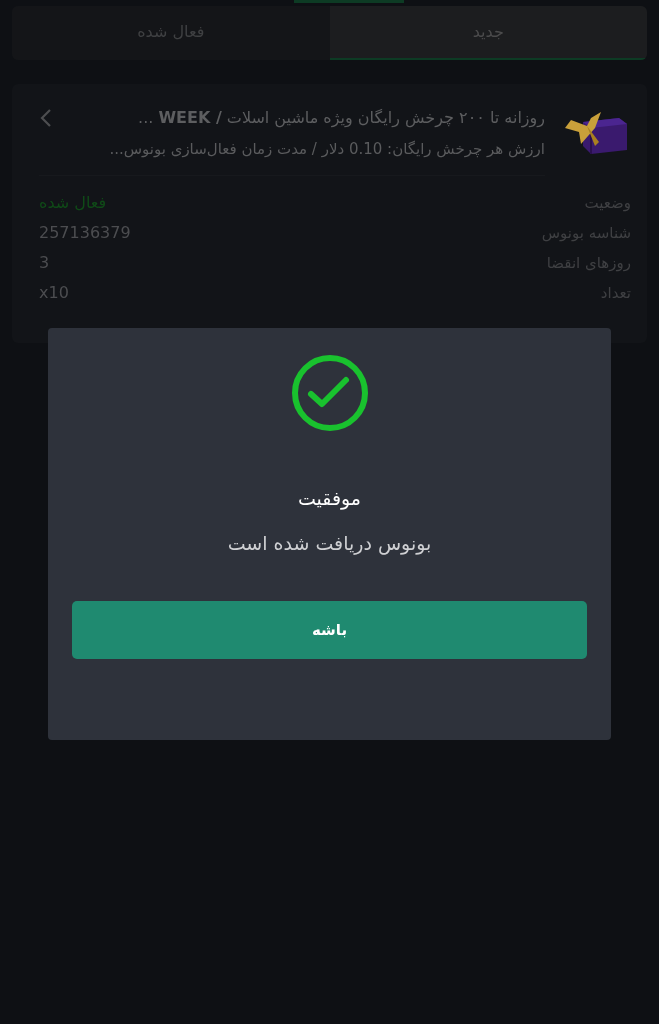 Image resolution: width=659 pixels, height=1024 pixels. What do you see at coordinates (44, 262) in the screenshot?
I see `detail-value: 3` at bounding box center [44, 262].